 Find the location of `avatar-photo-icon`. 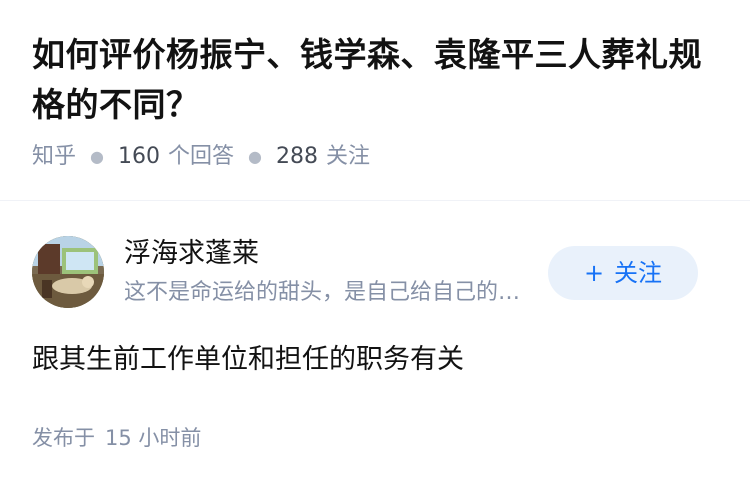

avatar-photo-icon is located at coordinates (68, 272).